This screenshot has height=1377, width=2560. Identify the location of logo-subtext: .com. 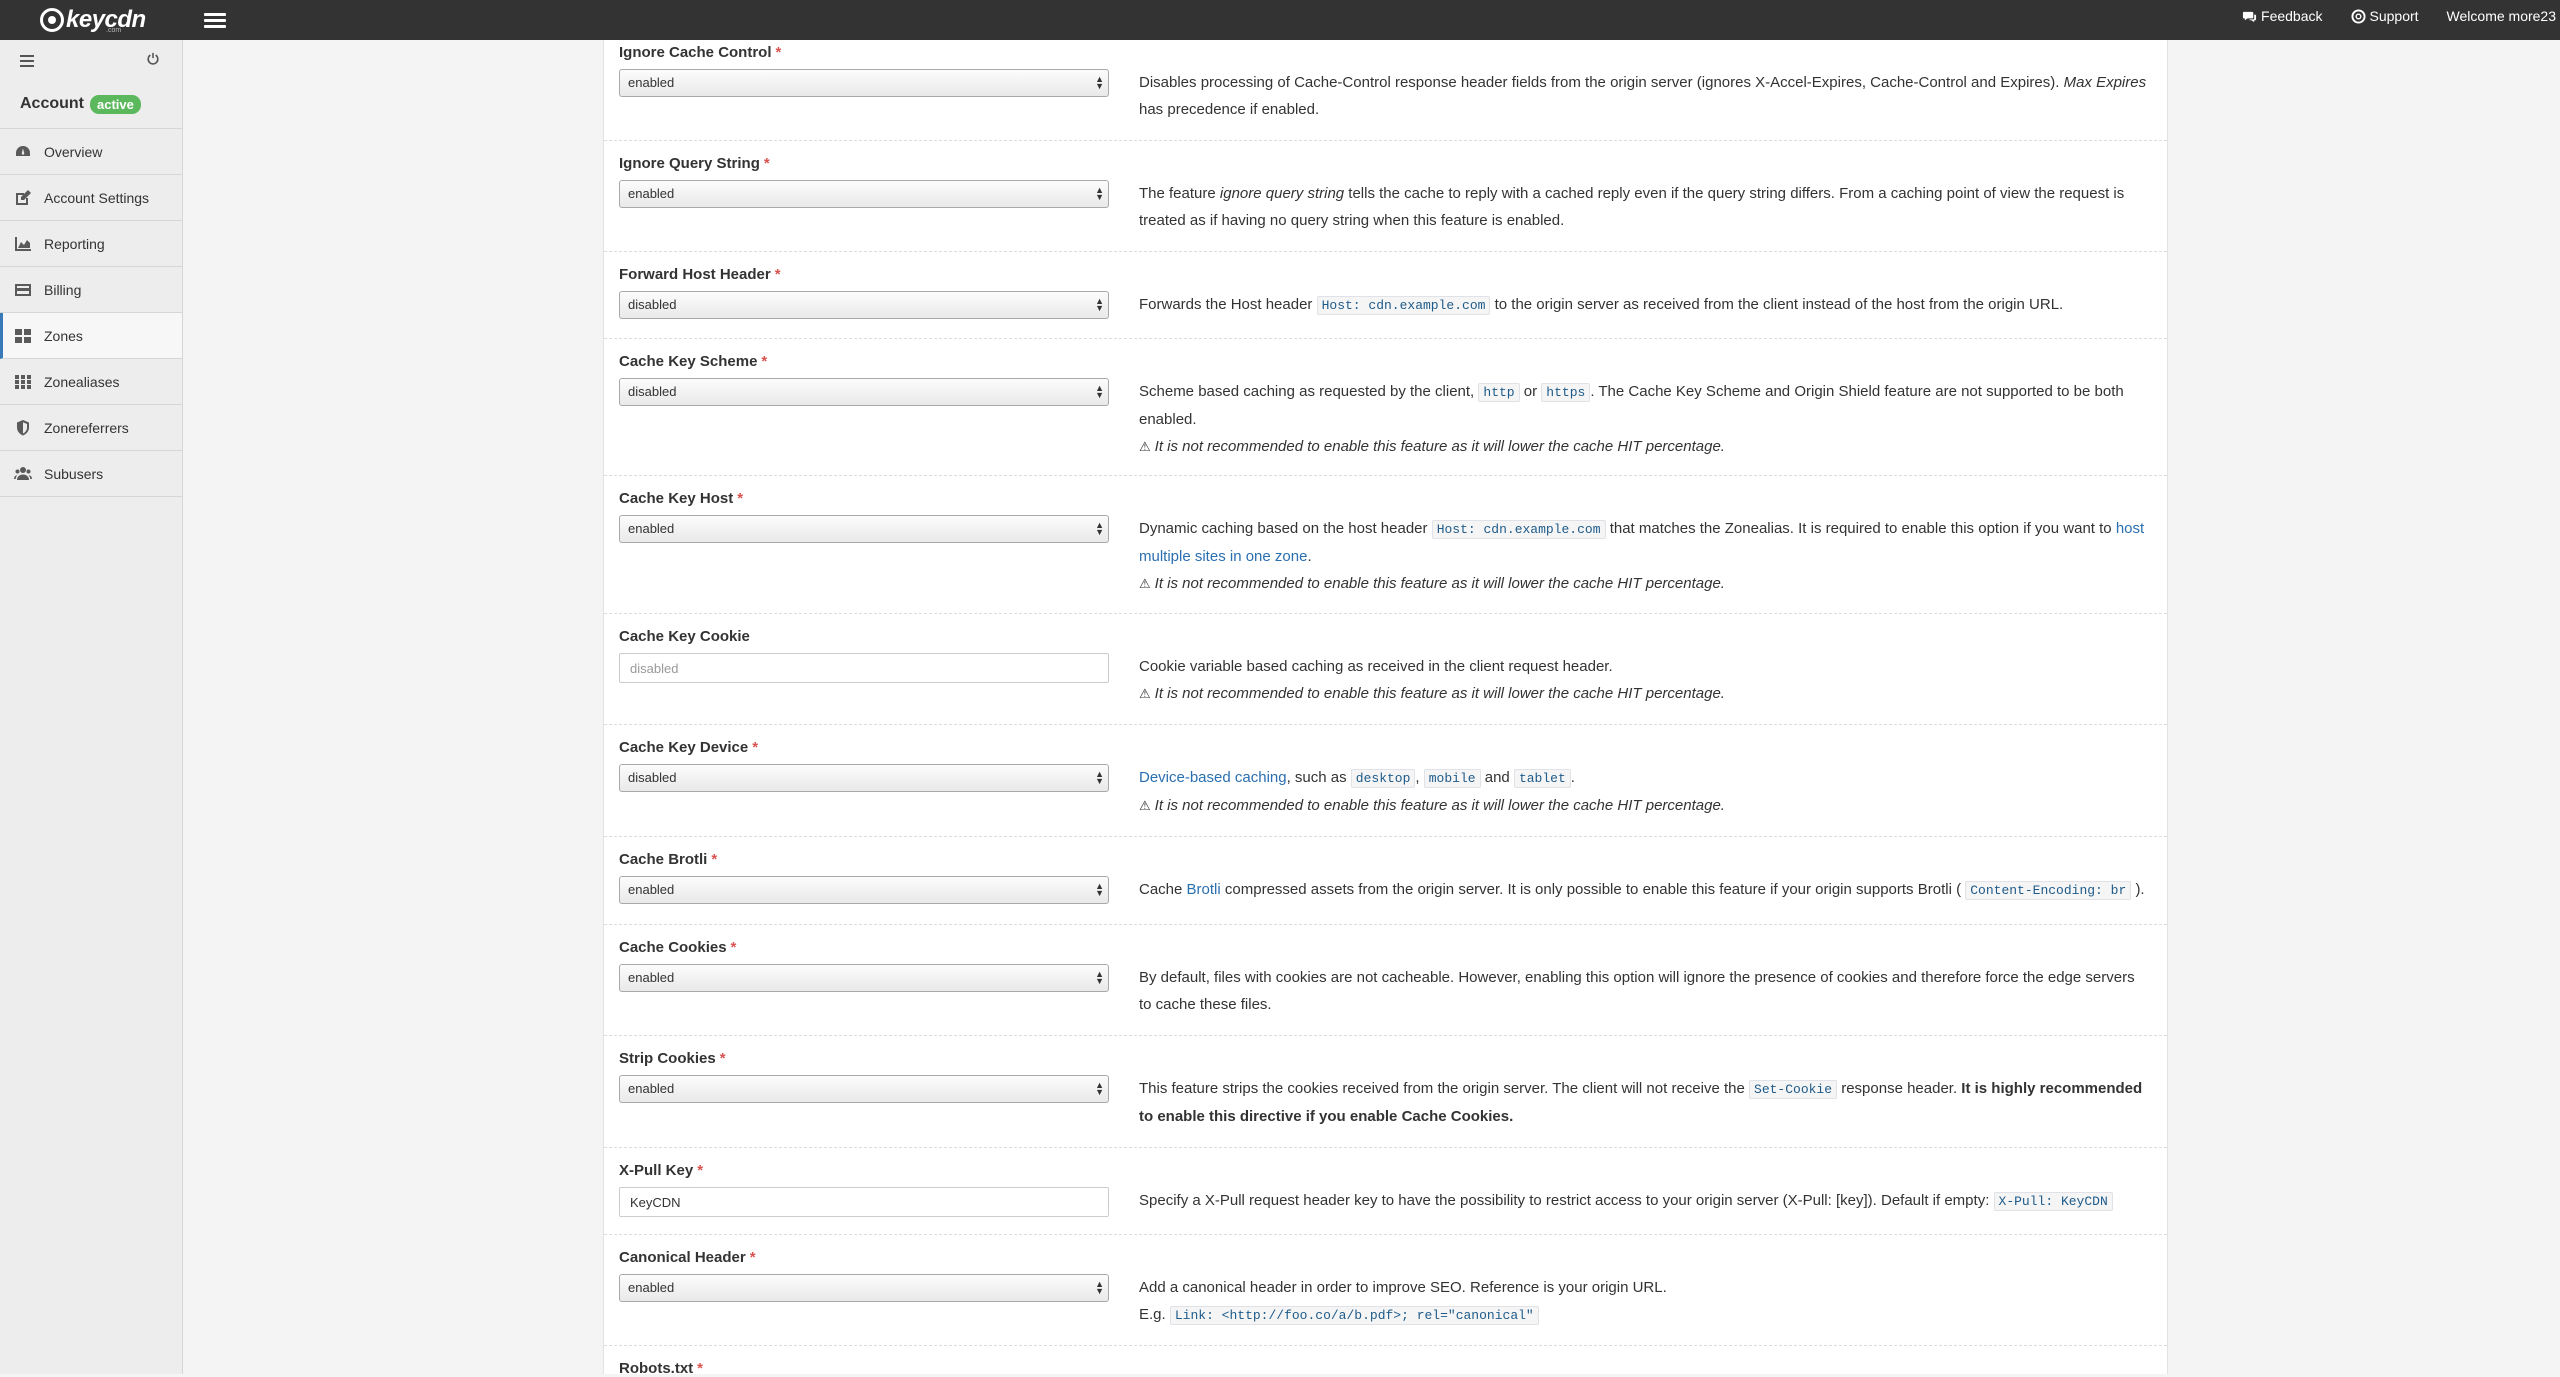
(114, 30).